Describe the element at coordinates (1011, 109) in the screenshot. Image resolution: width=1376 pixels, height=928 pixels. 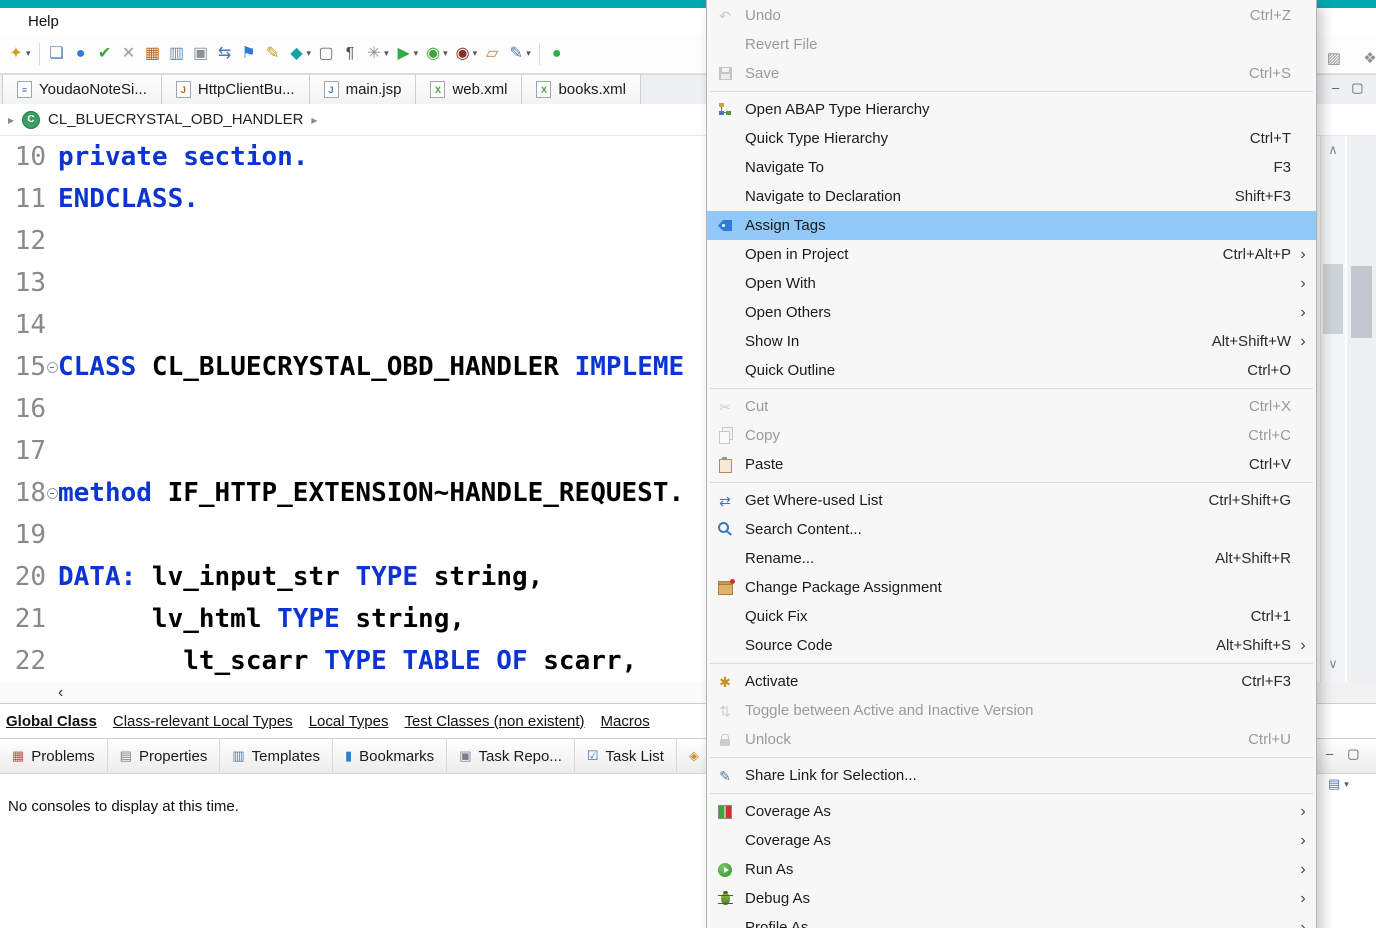
I see `menu-item-open-abap-type-hierarchy: Open ABAP Type Hierarchy` at that location.